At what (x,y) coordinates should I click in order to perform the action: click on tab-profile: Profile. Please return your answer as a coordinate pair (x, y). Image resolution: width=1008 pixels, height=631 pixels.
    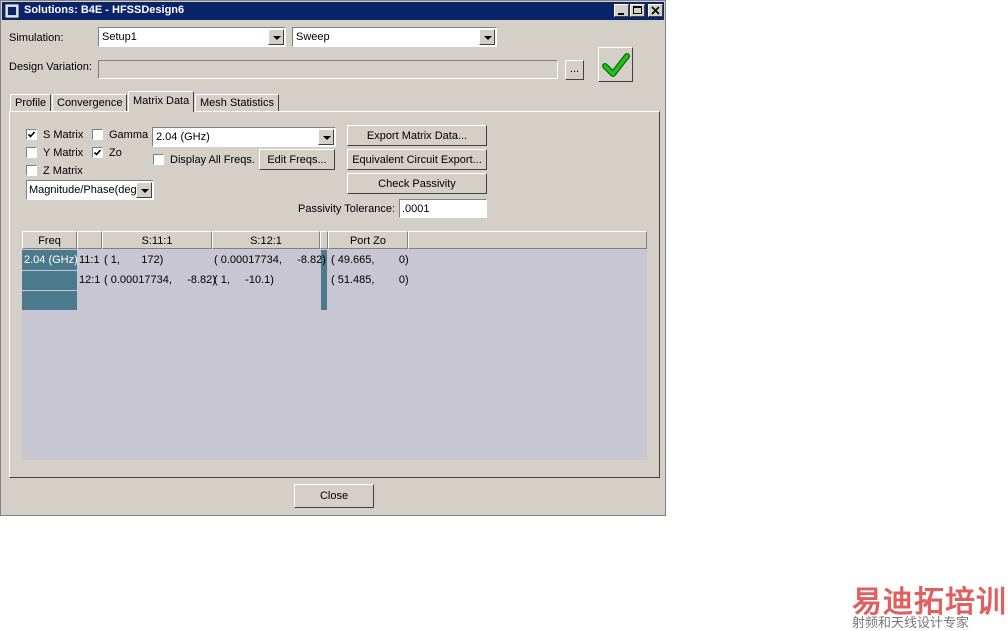
    Looking at the image, I should click on (31, 102).